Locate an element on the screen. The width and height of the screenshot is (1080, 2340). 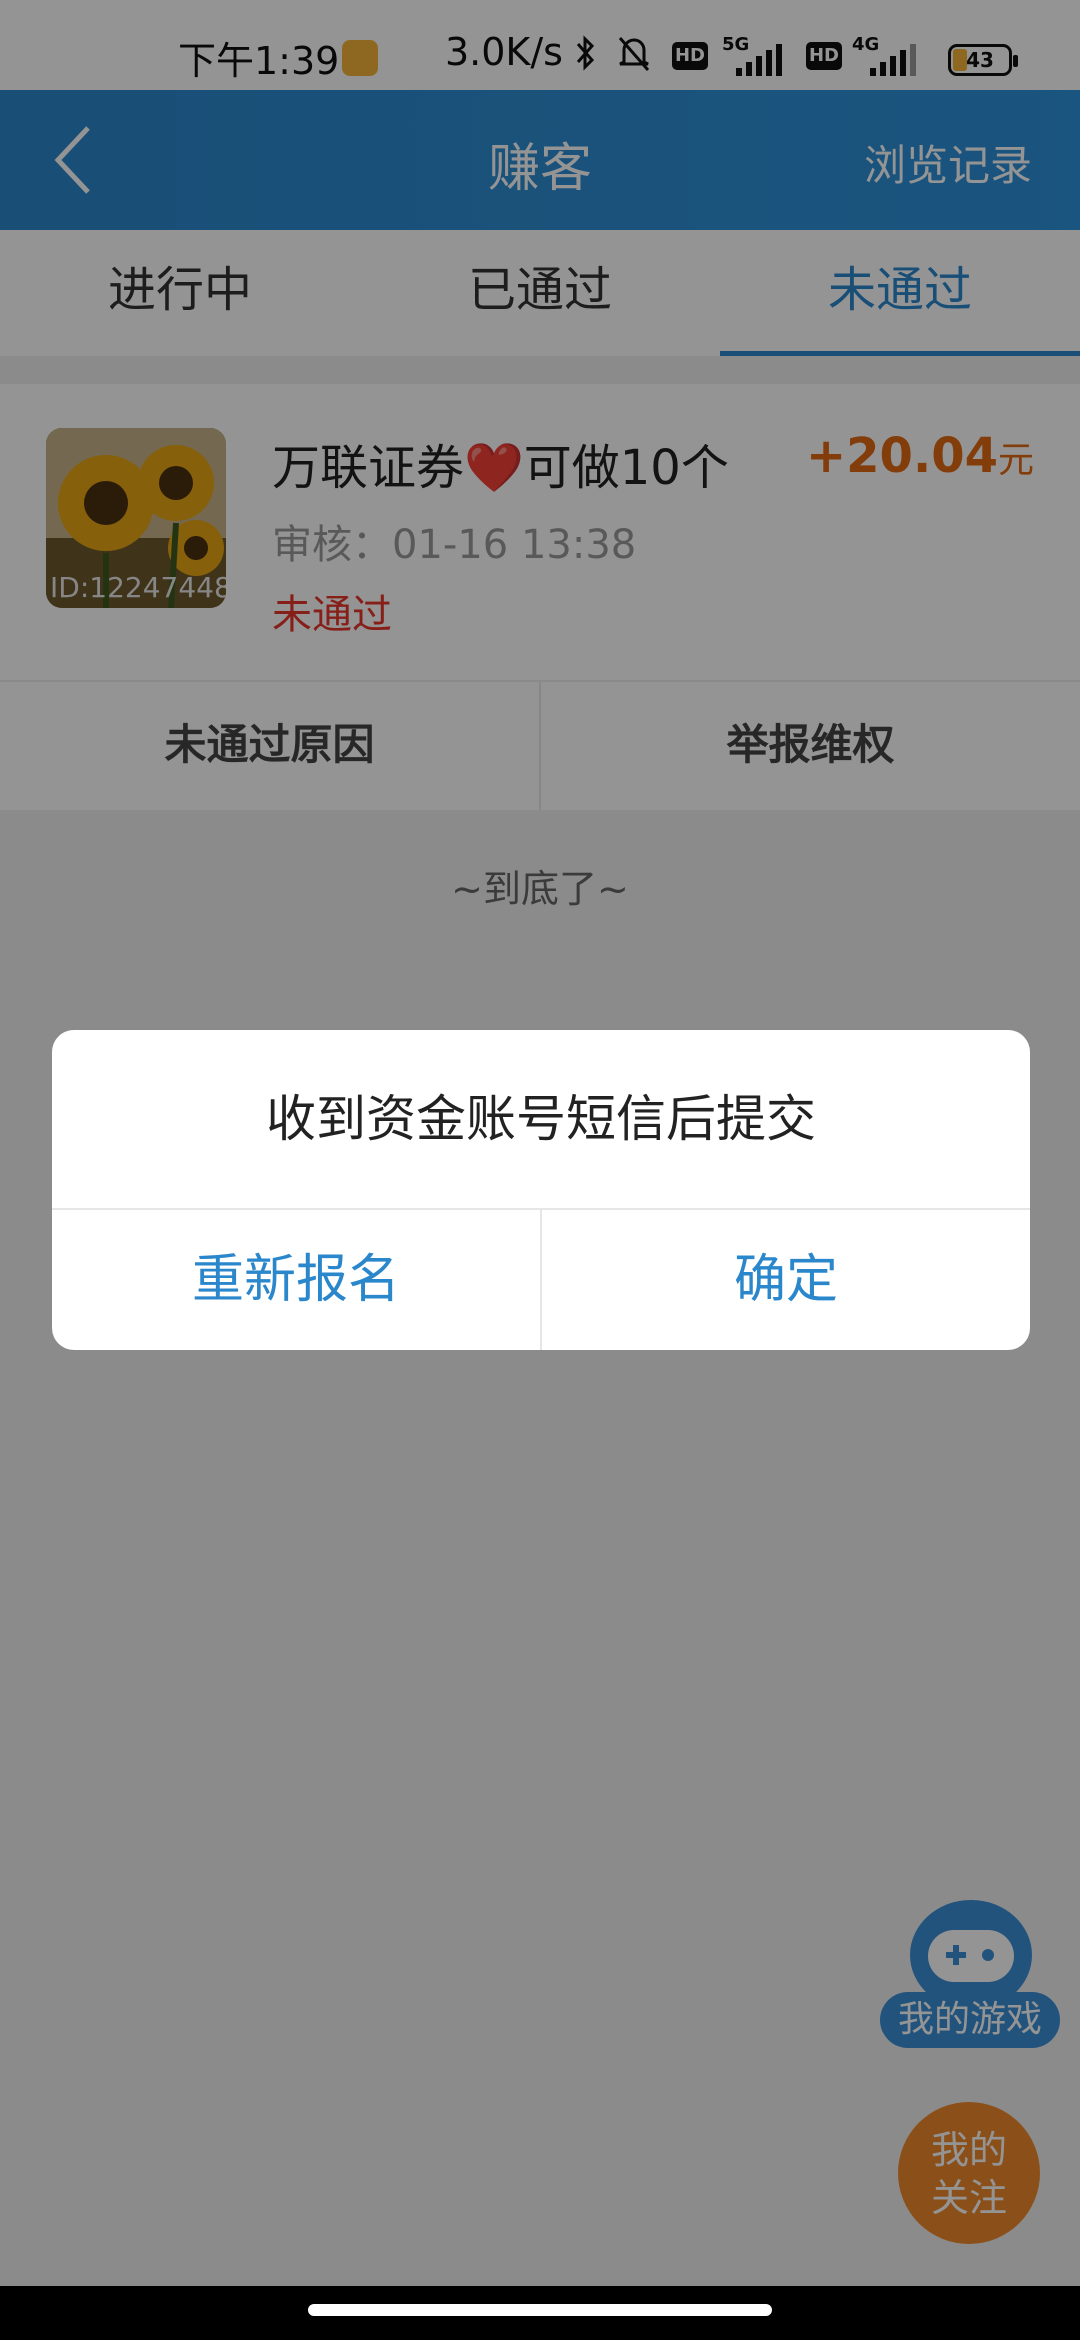
dialog-message: 收到资金账号短信后提交 is located at coordinates (541, 1119).